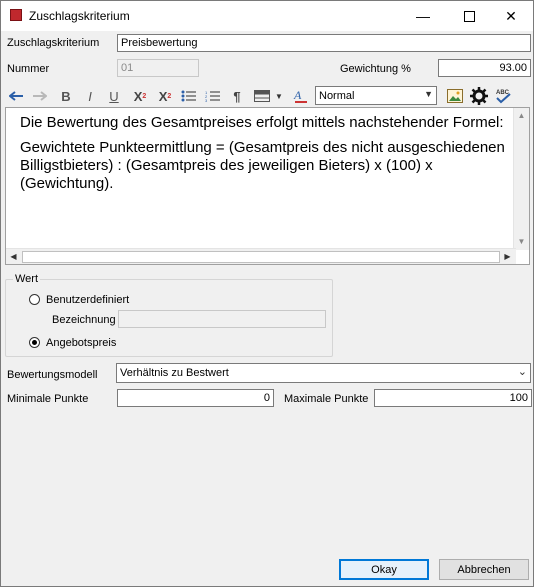  What do you see at coordinates (376, 95) in the screenshot?
I see `style-select: Normal ▼` at bounding box center [376, 95].